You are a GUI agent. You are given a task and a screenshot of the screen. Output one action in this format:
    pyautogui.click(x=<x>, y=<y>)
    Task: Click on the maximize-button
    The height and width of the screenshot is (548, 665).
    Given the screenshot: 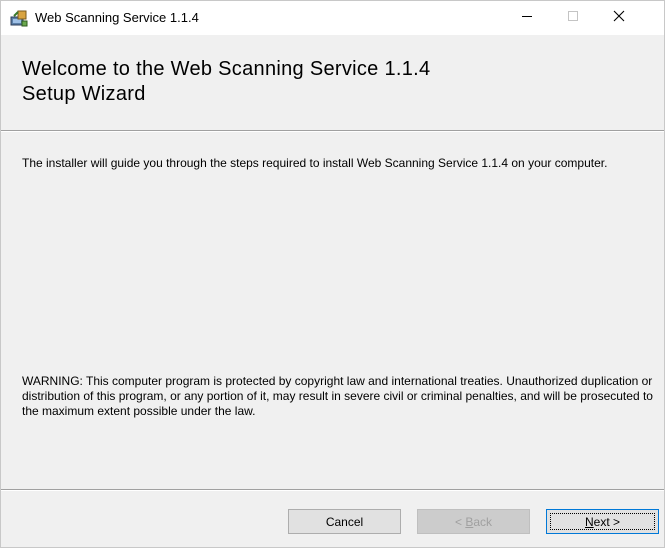 What is the action you would take?
    pyautogui.click(x=573, y=18)
    